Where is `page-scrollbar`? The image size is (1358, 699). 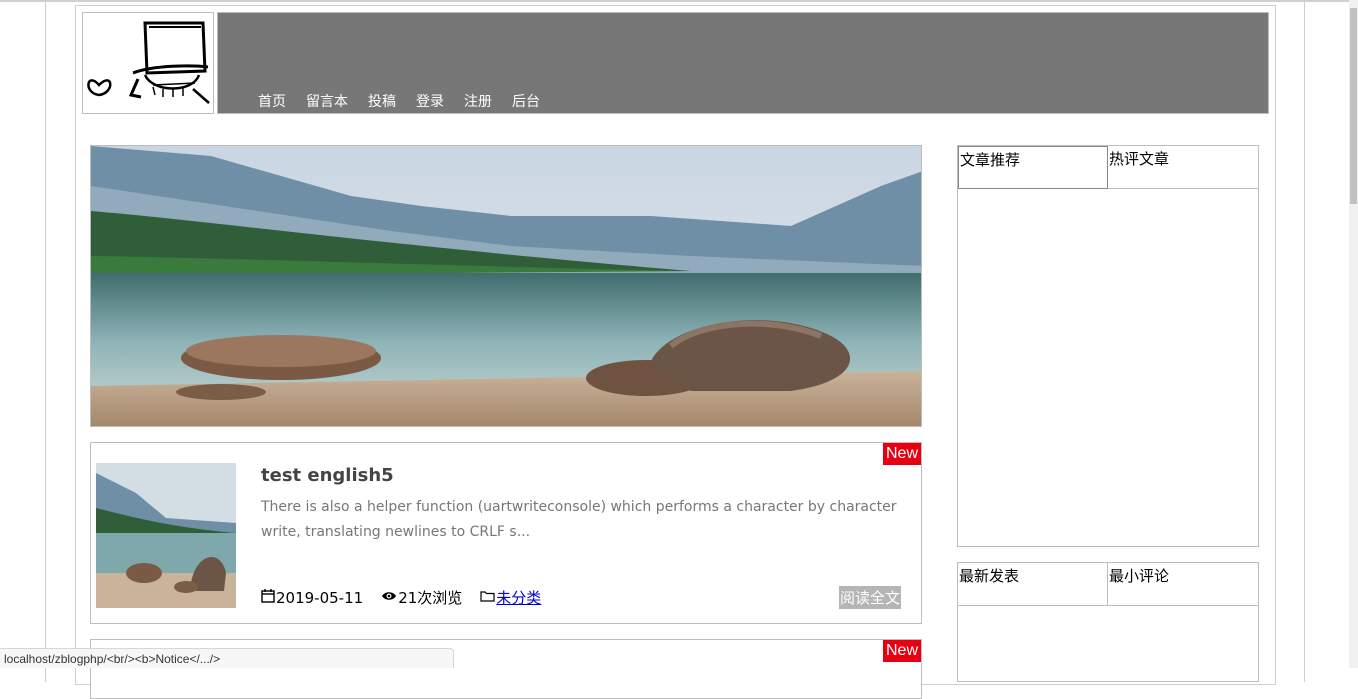
page-scrollbar is located at coordinates (1353, 334).